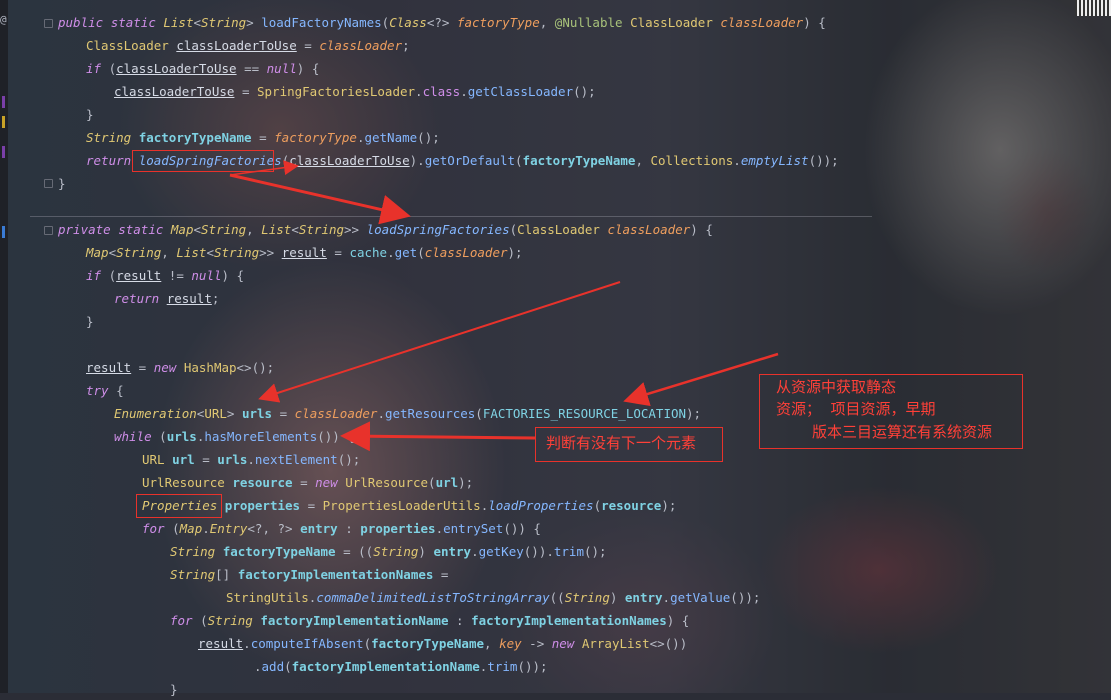 Image resolution: width=1111 pixels, height=700 pixels. I want to click on arrow-to-urls, so click(439, 342).